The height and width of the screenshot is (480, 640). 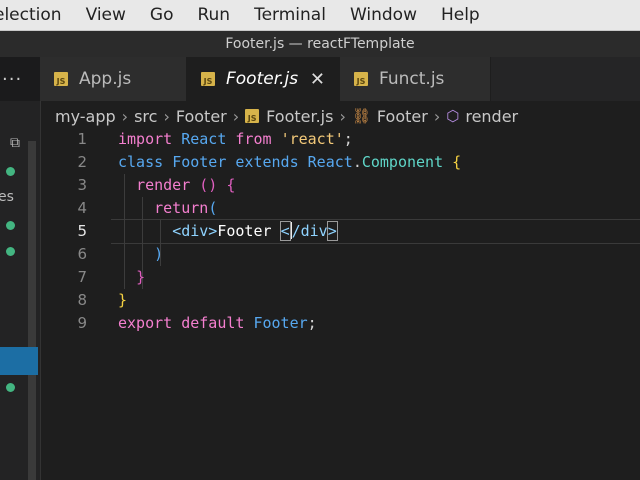 What do you see at coordinates (105, 79) in the screenshot?
I see `tab-label: App.js` at bounding box center [105, 79].